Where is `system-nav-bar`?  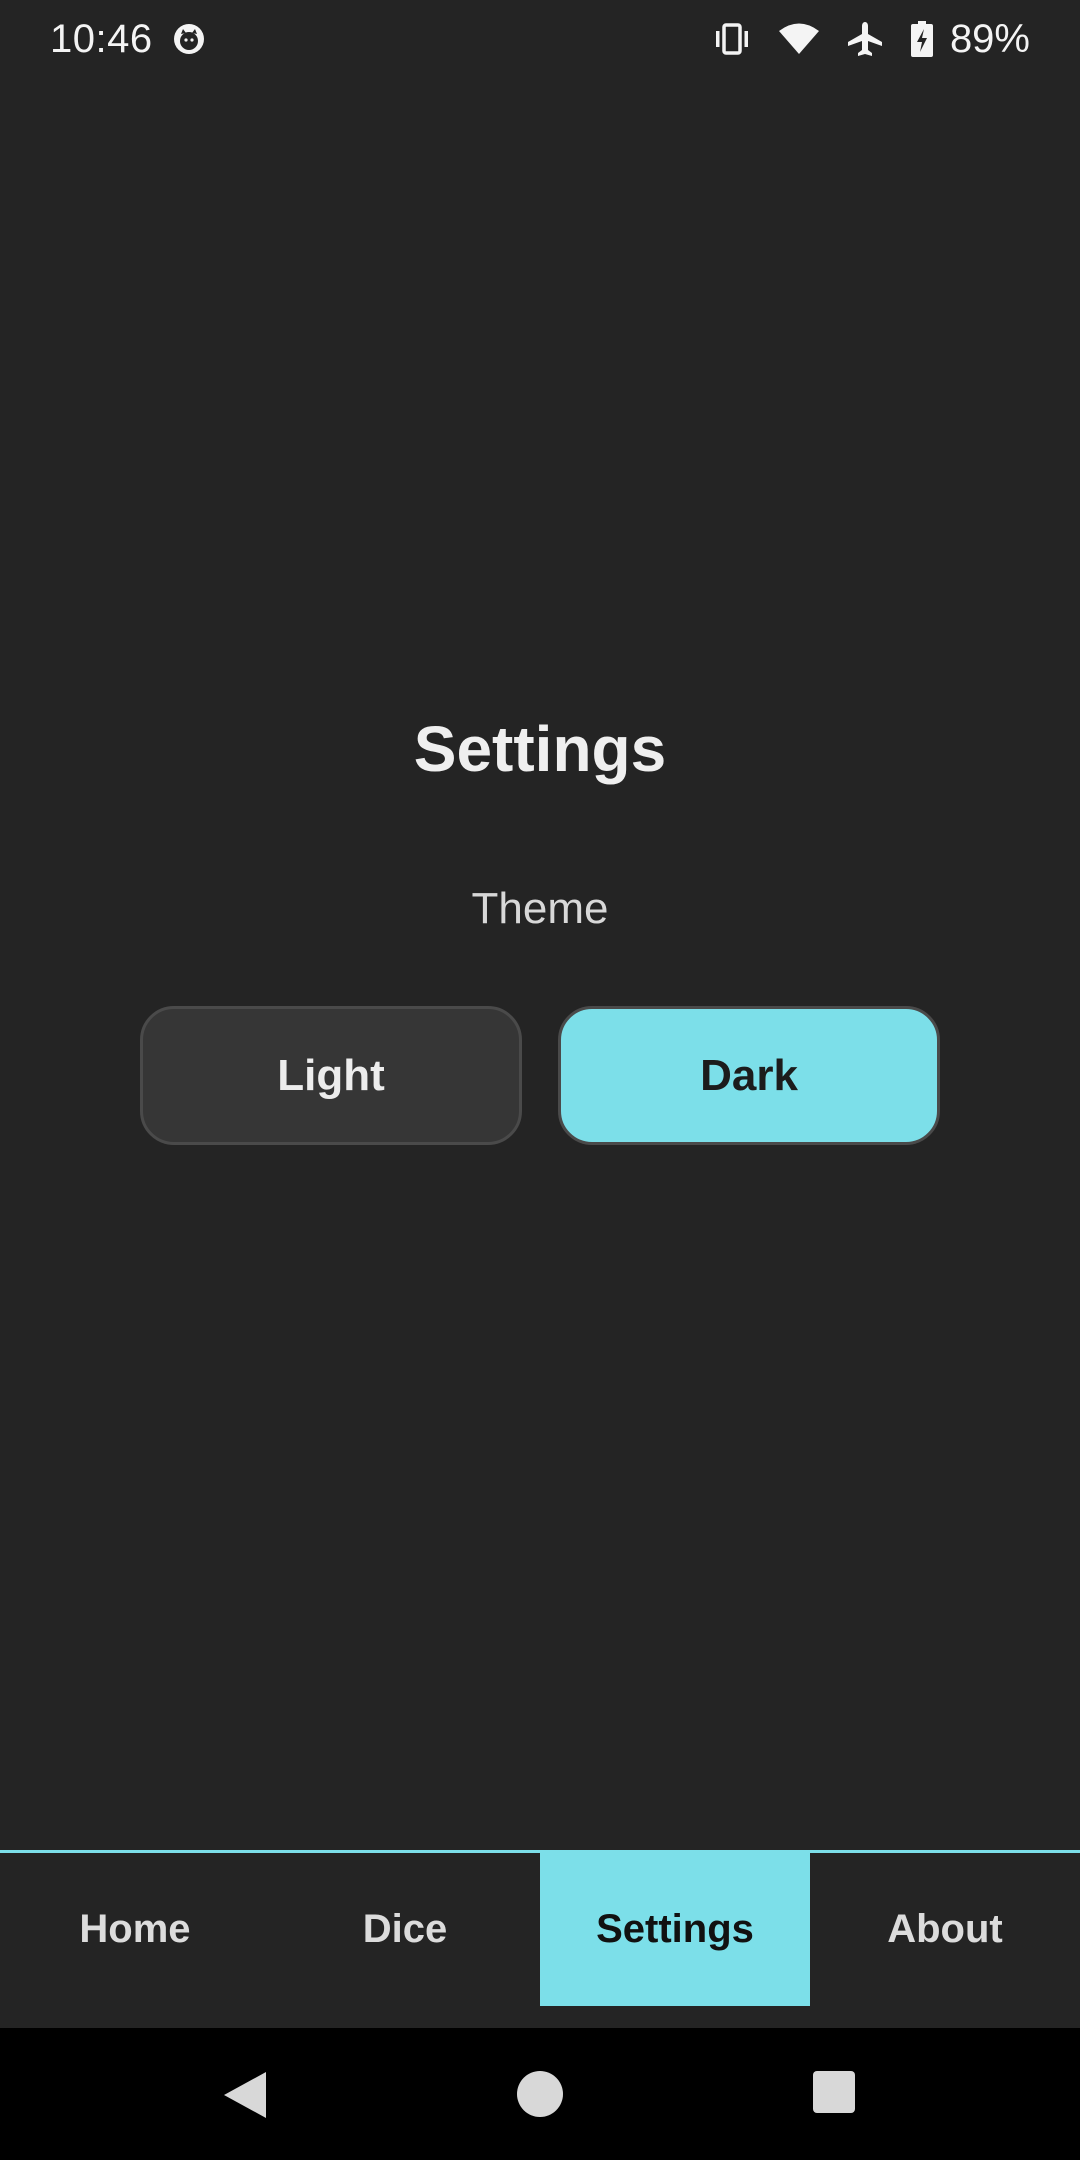
system-nav-bar is located at coordinates (540, 2094).